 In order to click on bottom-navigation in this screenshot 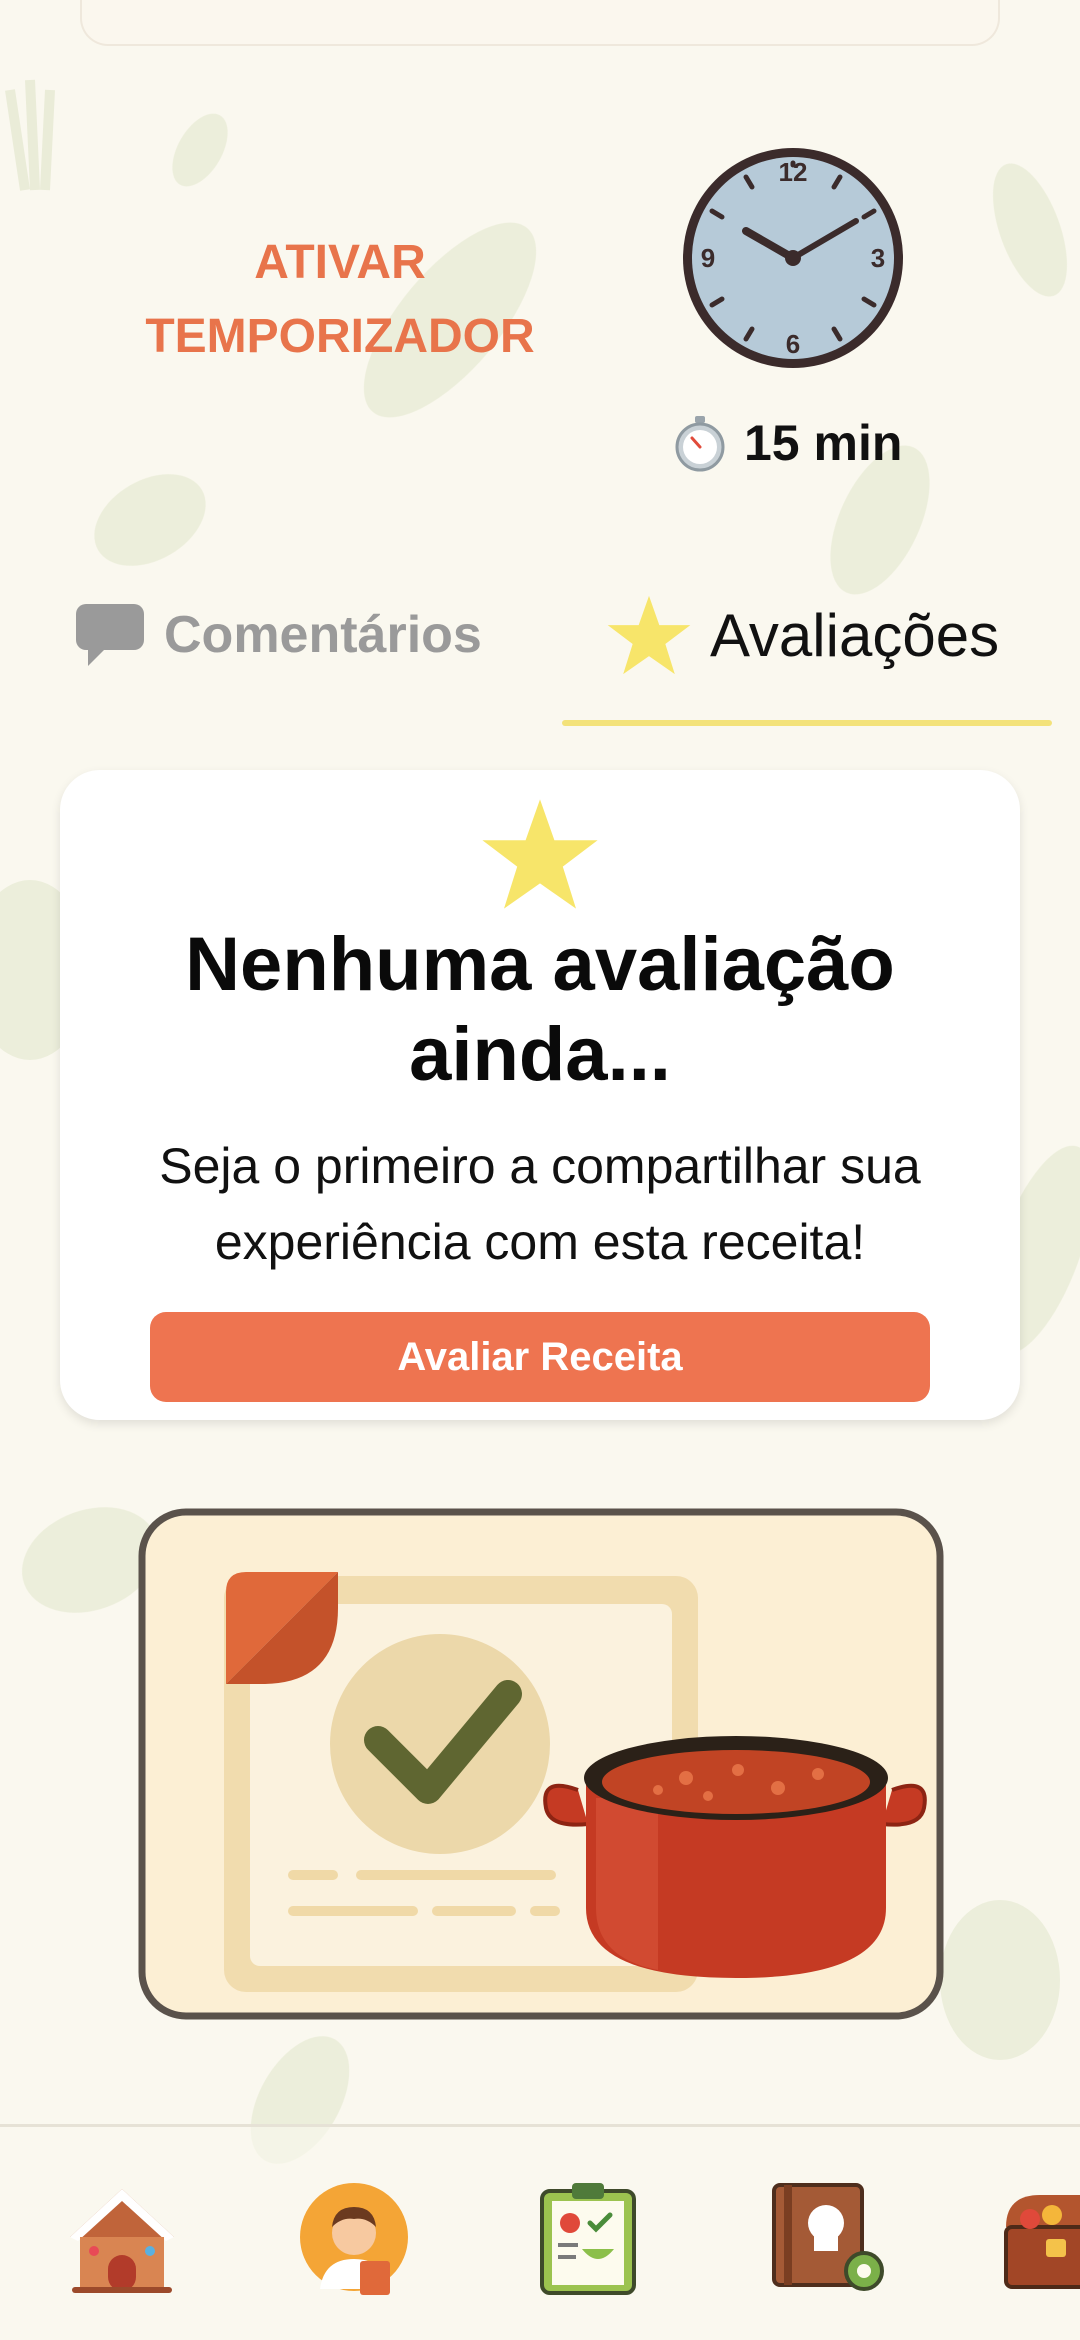, I will do `click(540, 2232)`.